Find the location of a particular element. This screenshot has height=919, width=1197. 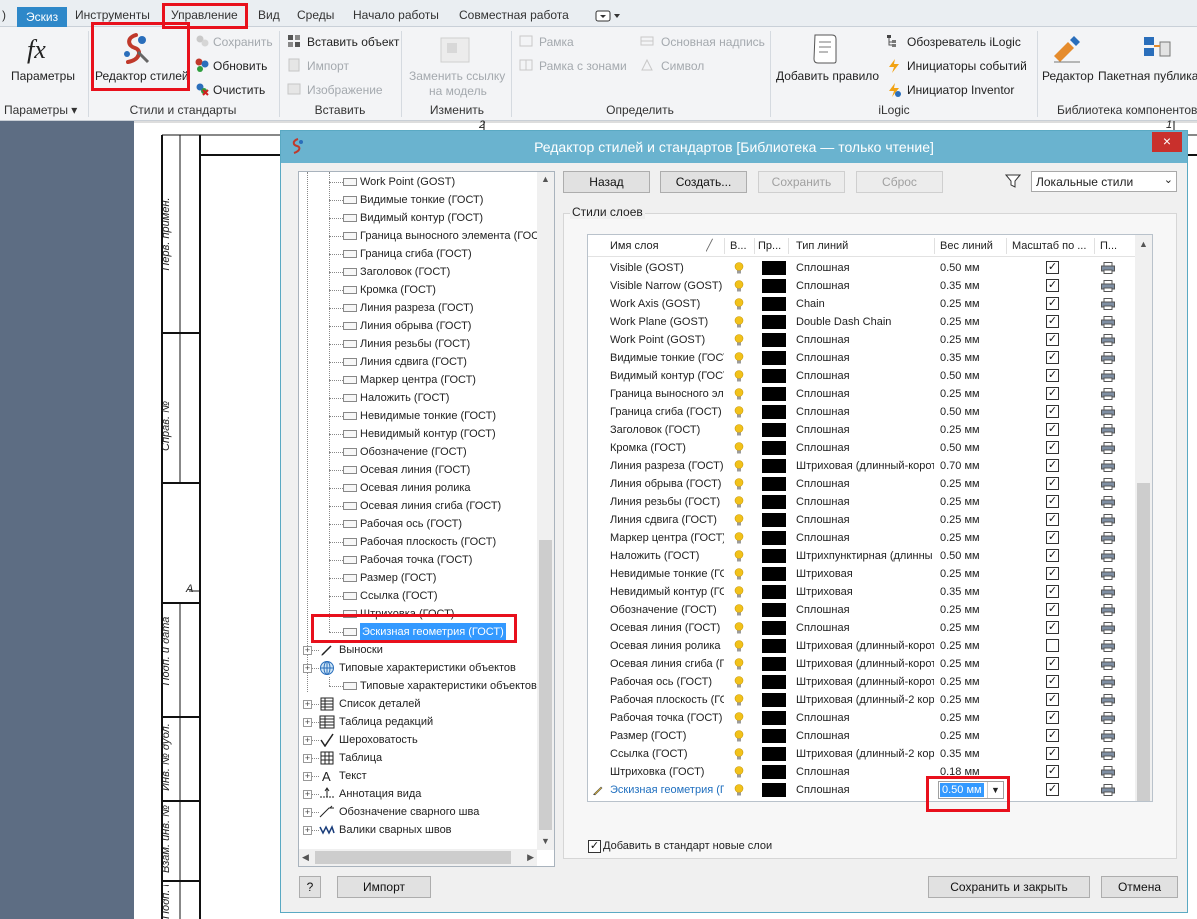

line-type-cell: Штрихпунктирная (длинны is located at coordinates (865, 556).